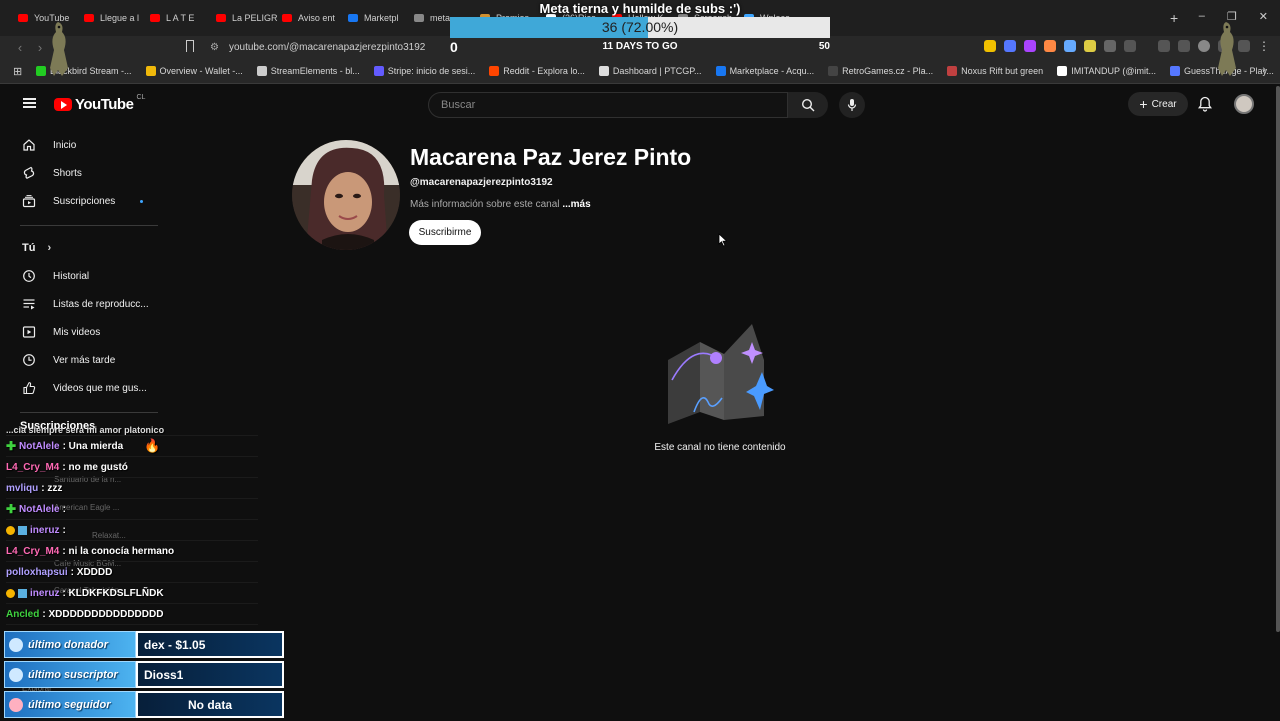 Image resolution: width=1280 pixels, height=721 pixels. I want to click on subscriptions-icon, so click(29, 201).